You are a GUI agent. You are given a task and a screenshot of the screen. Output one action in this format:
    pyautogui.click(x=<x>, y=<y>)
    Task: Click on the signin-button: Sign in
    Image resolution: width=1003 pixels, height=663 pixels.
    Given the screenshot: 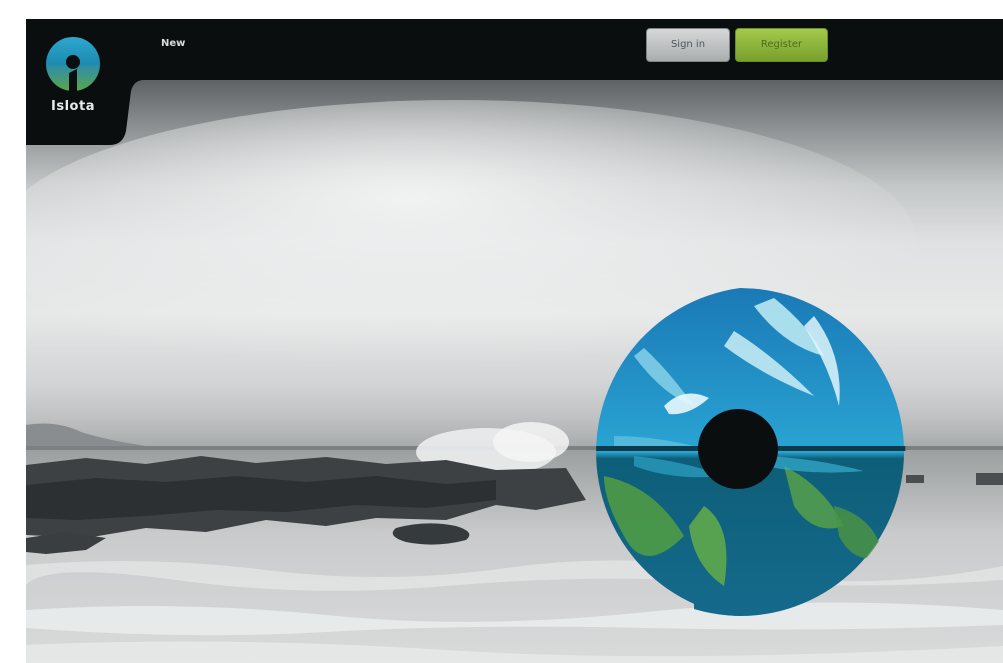 What is the action you would take?
    pyautogui.click(x=688, y=45)
    